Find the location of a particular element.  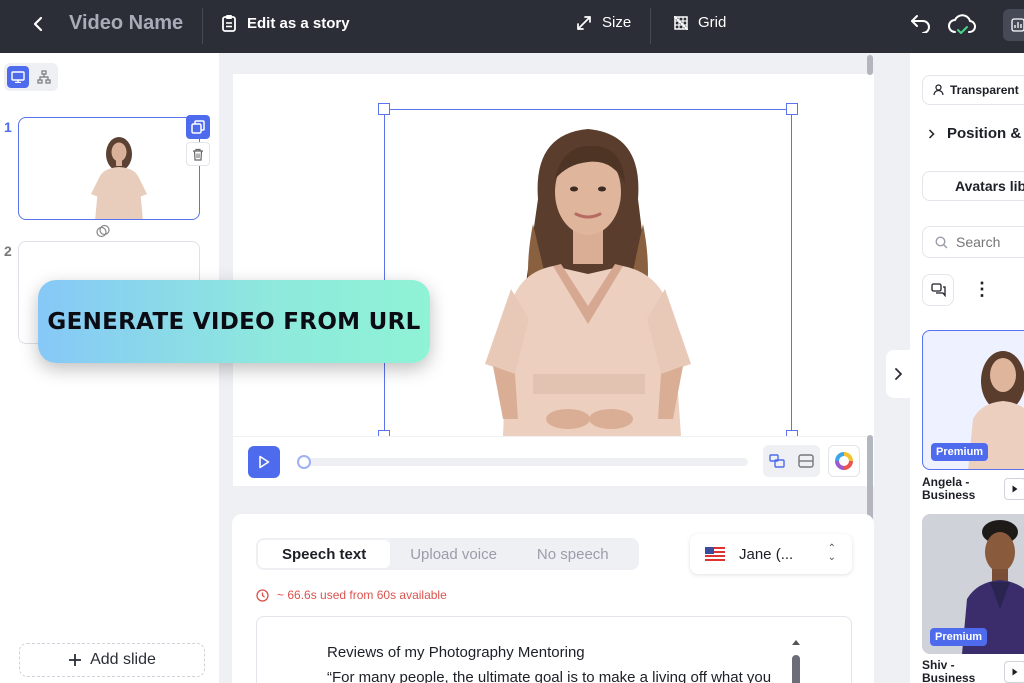

chat-bubbles-icon is located at coordinates (938, 290).